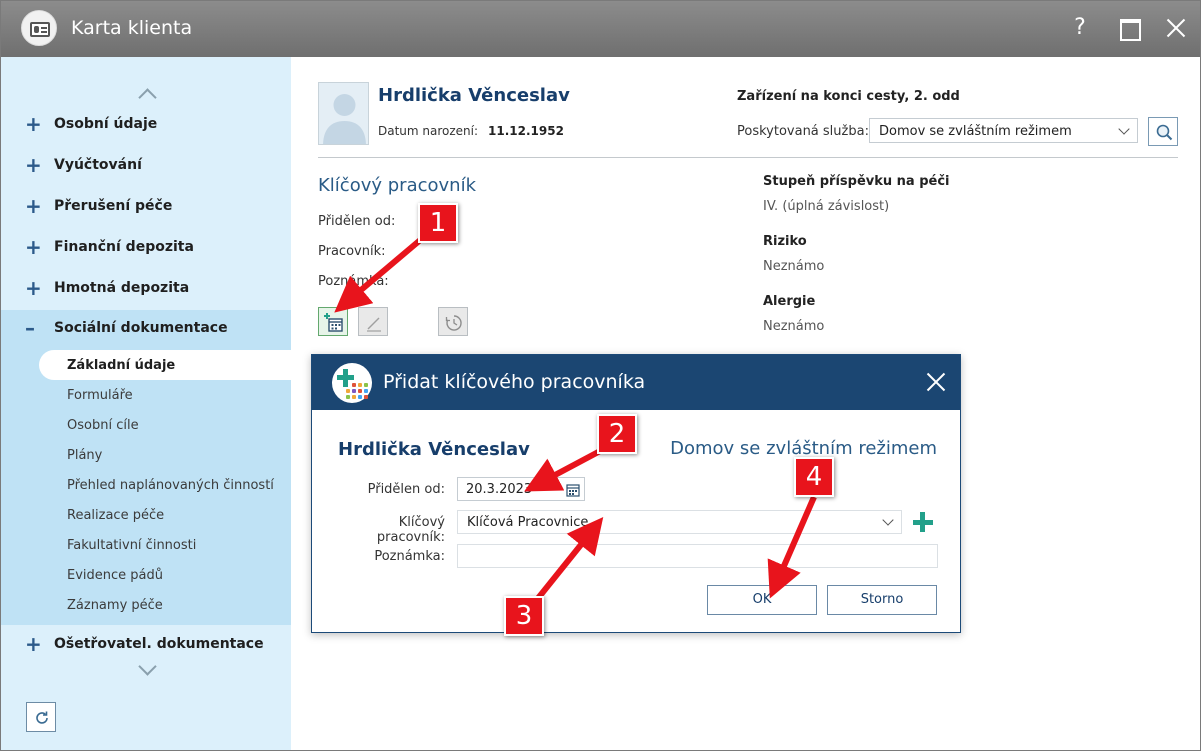 This screenshot has width=1201, height=751. I want to click on service-select-value: Domov se zvláštním režimem, so click(975, 131).